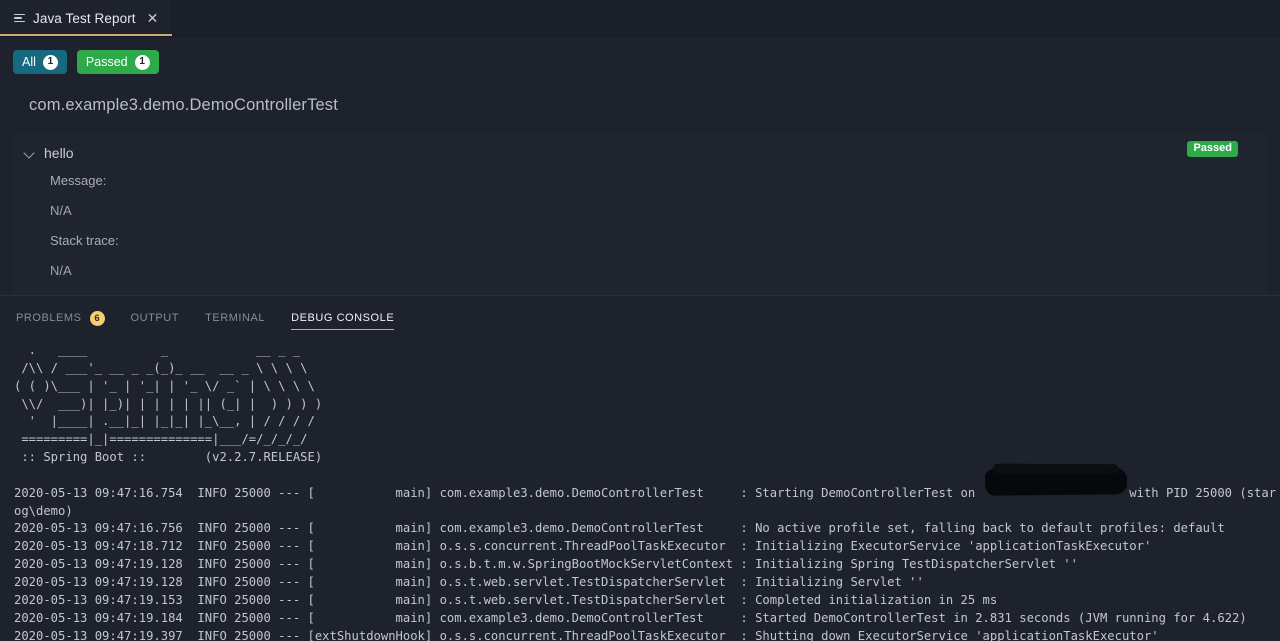 This screenshot has height=641, width=1280. I want to click on filter-pill-row: All 1 Passed 1, so click(640, 55).